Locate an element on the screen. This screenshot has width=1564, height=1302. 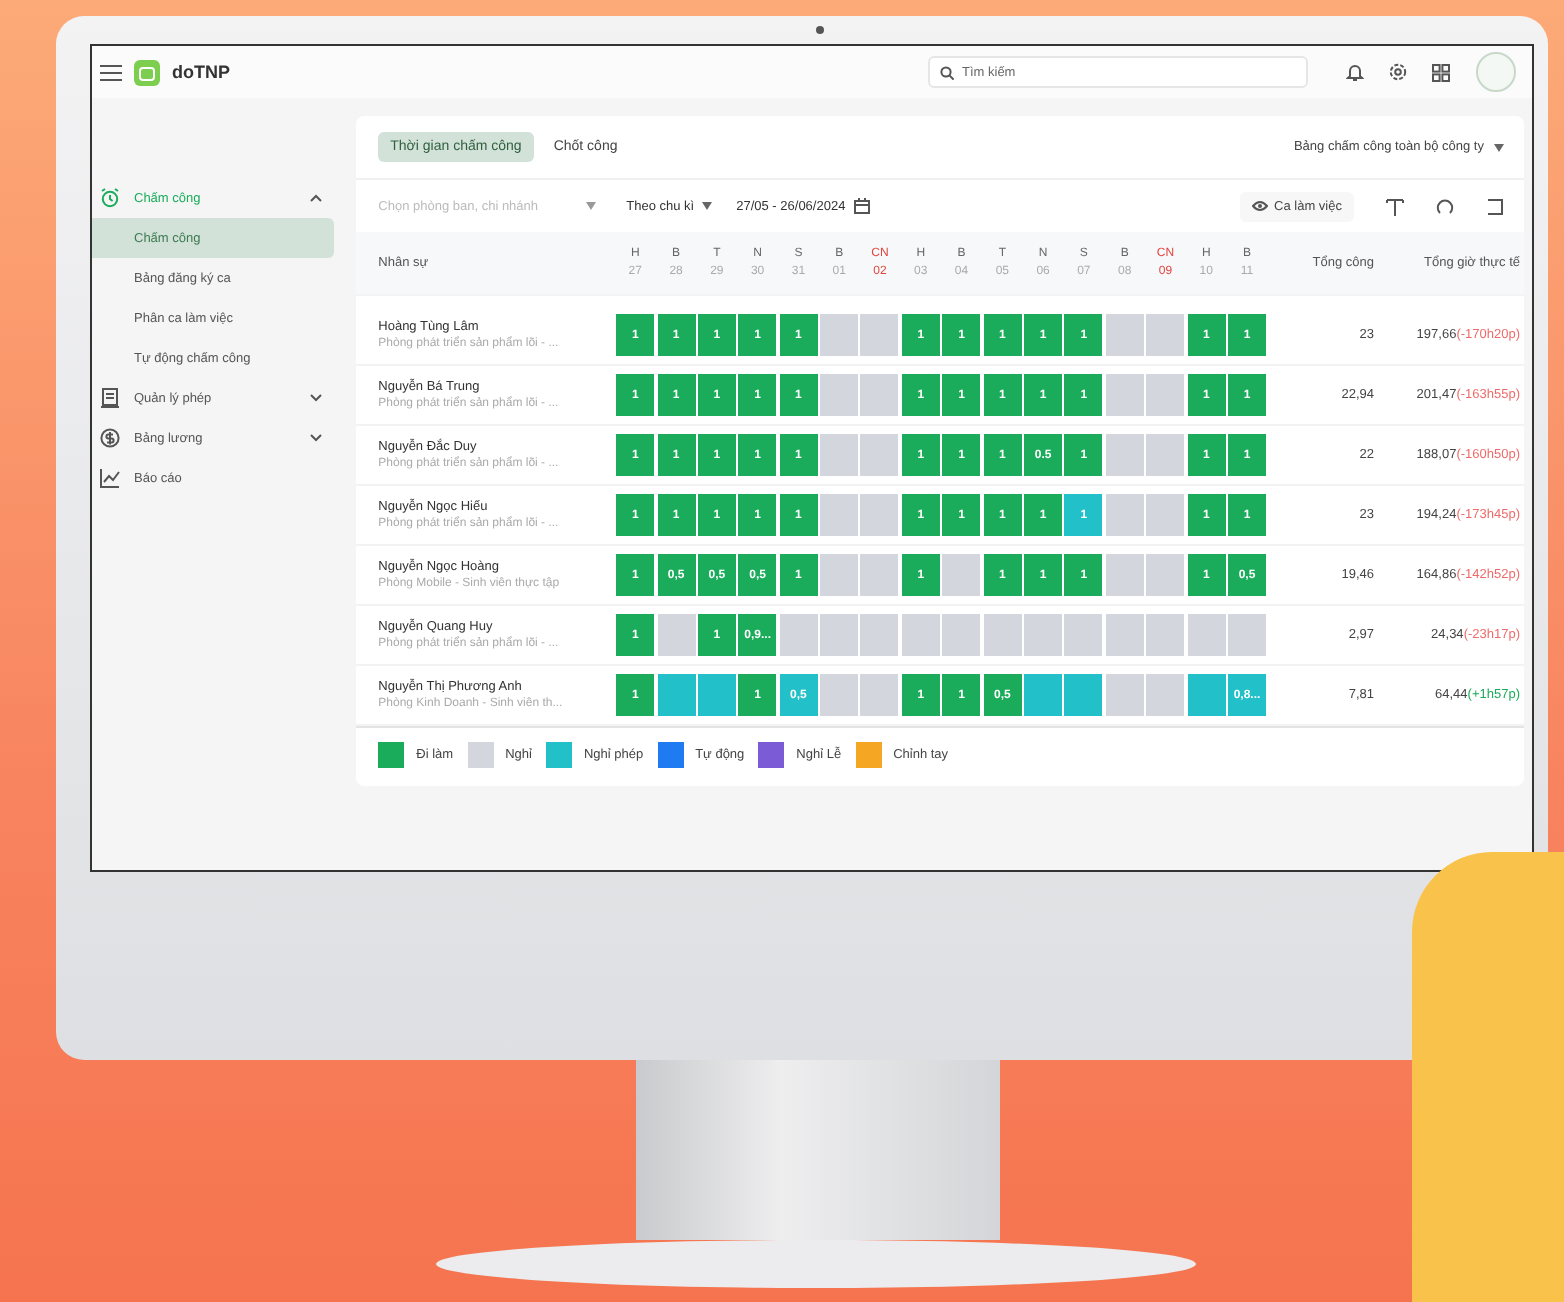
text-size-icon is located at coordinates (1395, 206).